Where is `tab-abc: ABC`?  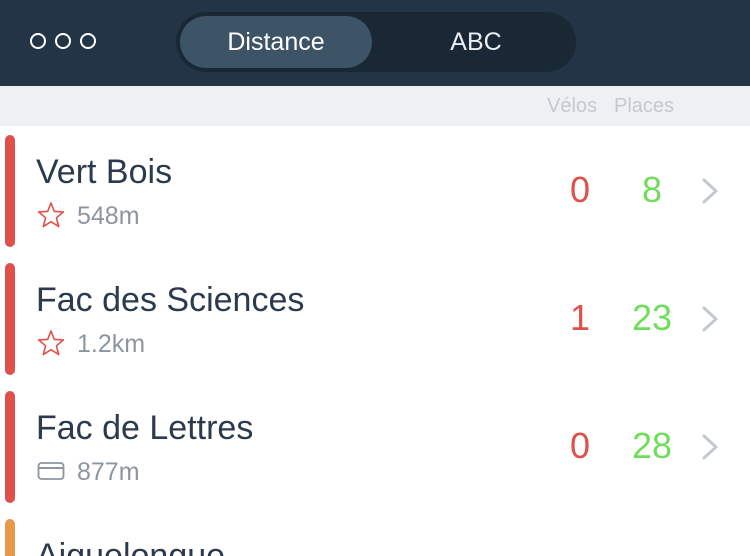 tab-abc: ABC is located at coordinates (476, 42).